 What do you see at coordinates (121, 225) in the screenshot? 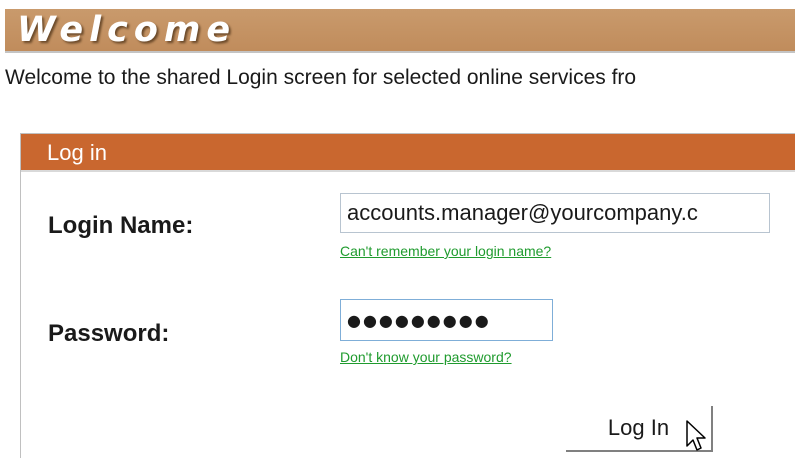
I see `login-name-label: Login Name:` at bounding box center [121, 225].